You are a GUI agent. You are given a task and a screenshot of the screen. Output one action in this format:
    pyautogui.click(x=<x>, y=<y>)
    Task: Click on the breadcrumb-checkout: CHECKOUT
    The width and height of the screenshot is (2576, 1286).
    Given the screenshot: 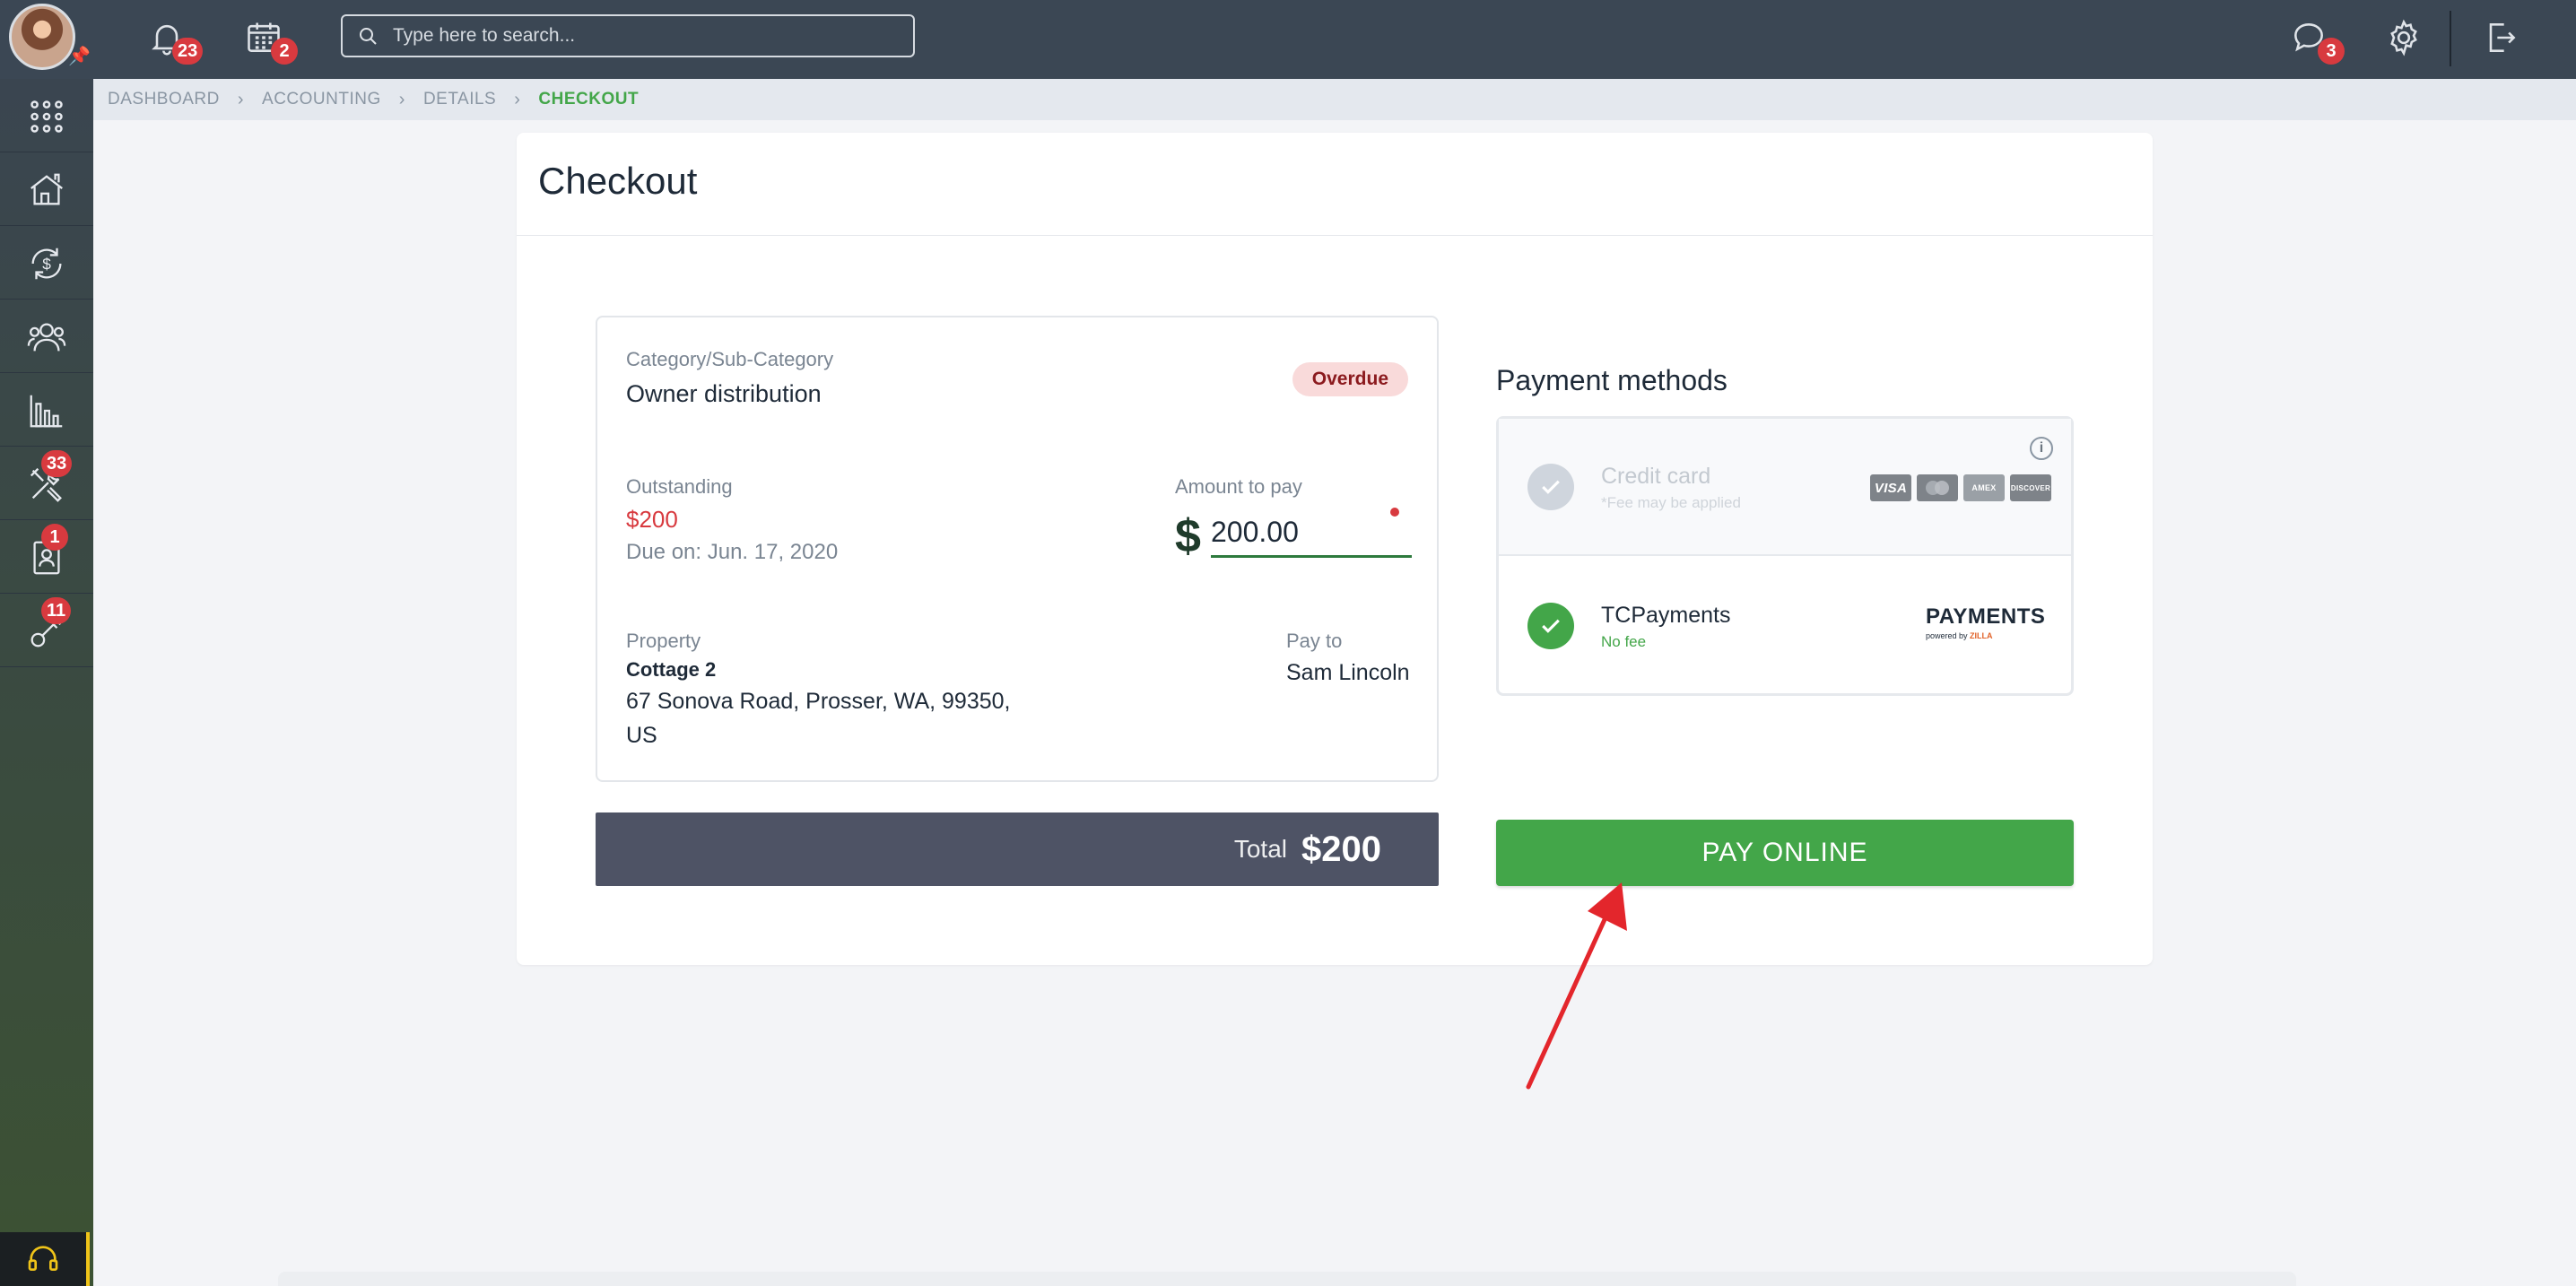 What is the action you would take?
    pyautogui.click(x=589, y=99)
    